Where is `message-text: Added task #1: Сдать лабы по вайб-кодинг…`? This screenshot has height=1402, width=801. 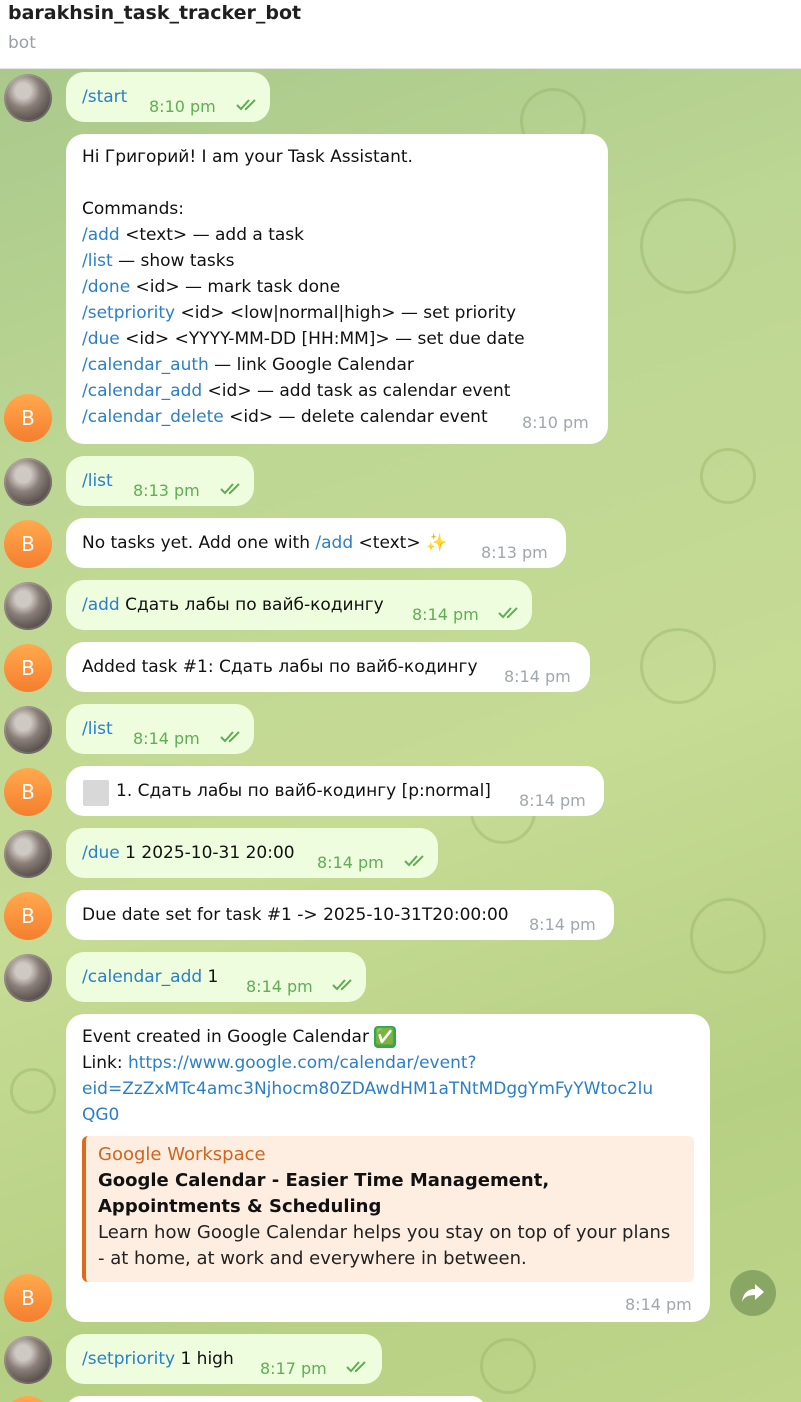 message-text: Added task #1: Сдать лабы по вайб-кодинг… is located at coordinates (280, 667).